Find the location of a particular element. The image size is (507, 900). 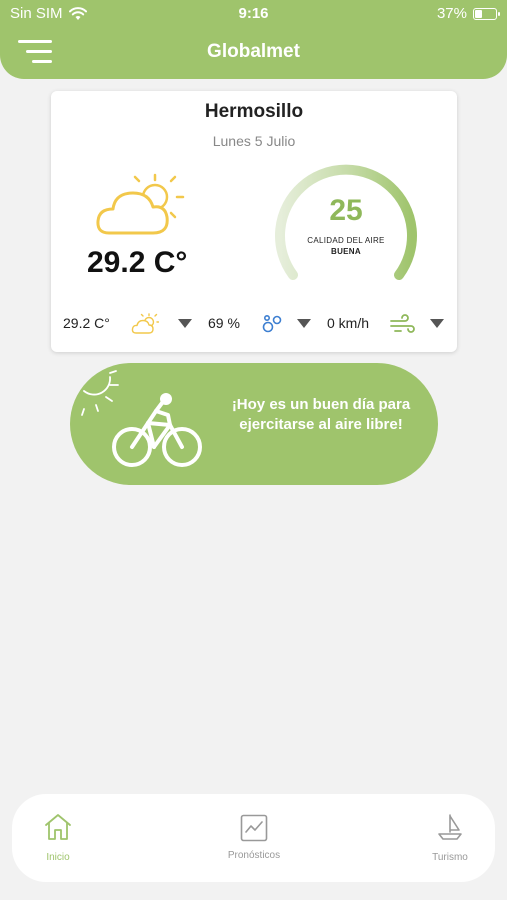

metric-temperature: 29.2 C° is located at coordinates (86, 323).